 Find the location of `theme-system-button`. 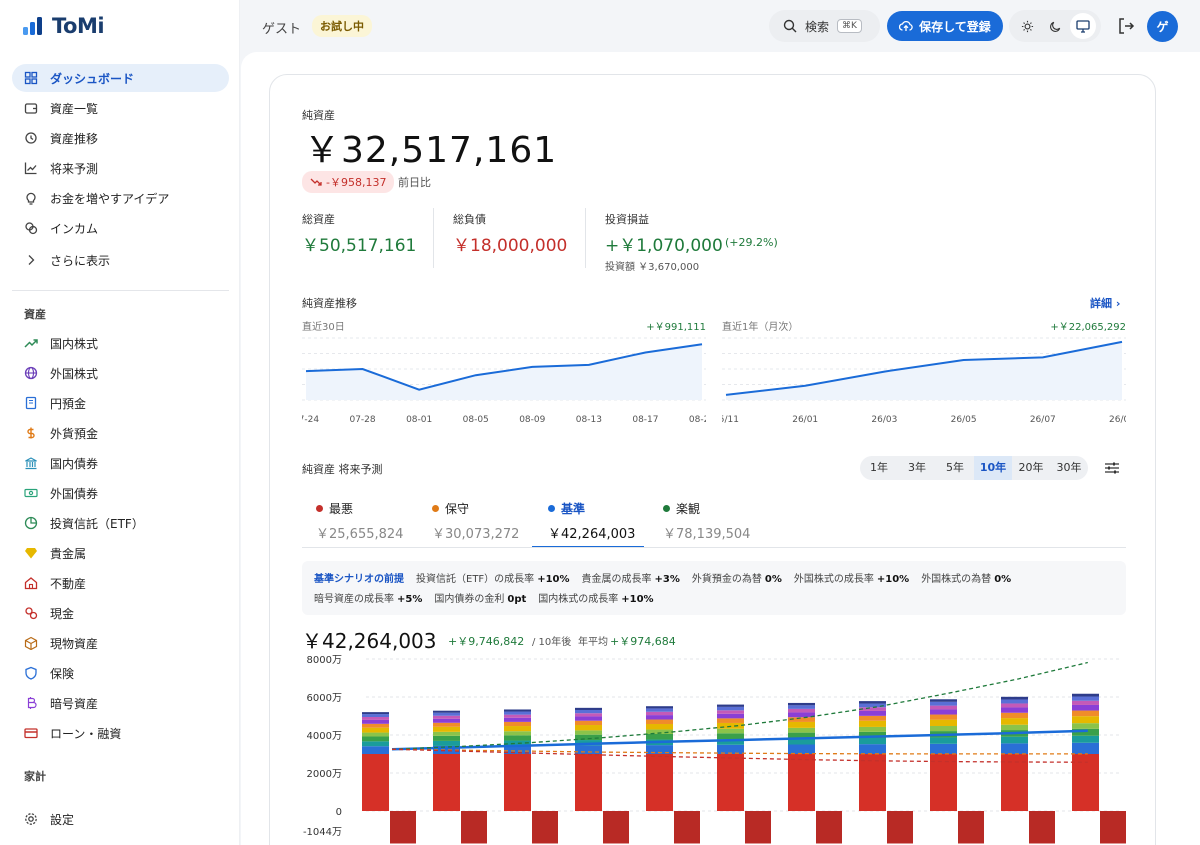

theme-system-button is located at coordinates (1083, 26).